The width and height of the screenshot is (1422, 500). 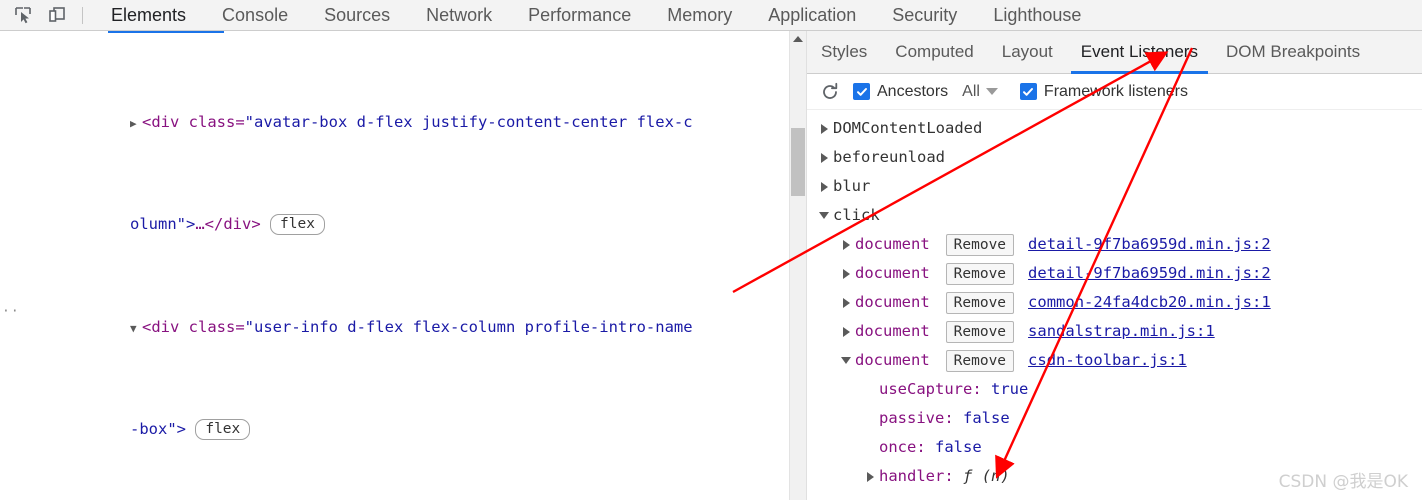 I want to click on tab-dom-breakpoints: DOM Breakpoints, so click(x=1293, y=52).